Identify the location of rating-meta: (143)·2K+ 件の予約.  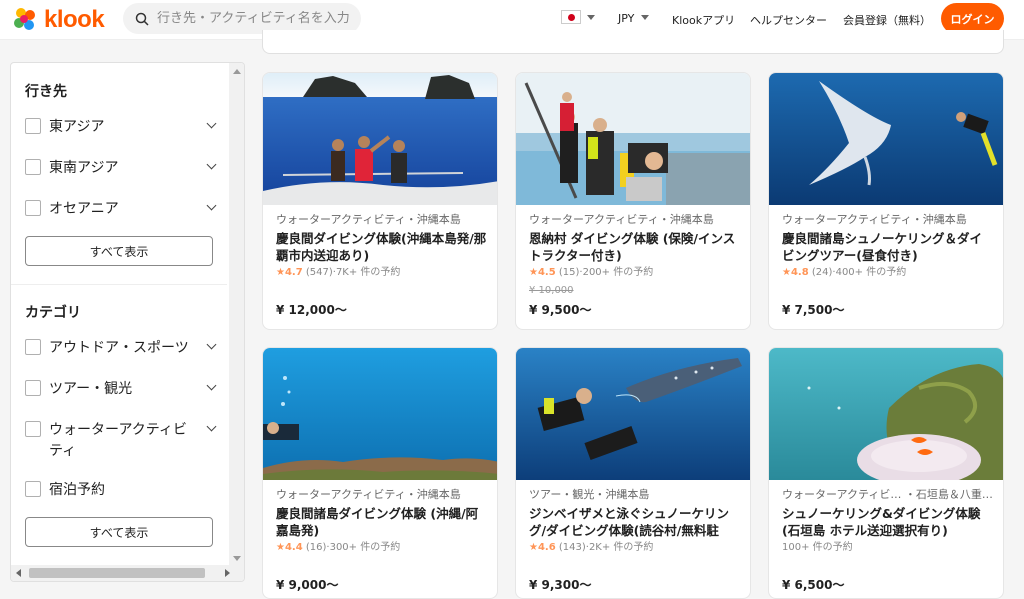
(606, 547).